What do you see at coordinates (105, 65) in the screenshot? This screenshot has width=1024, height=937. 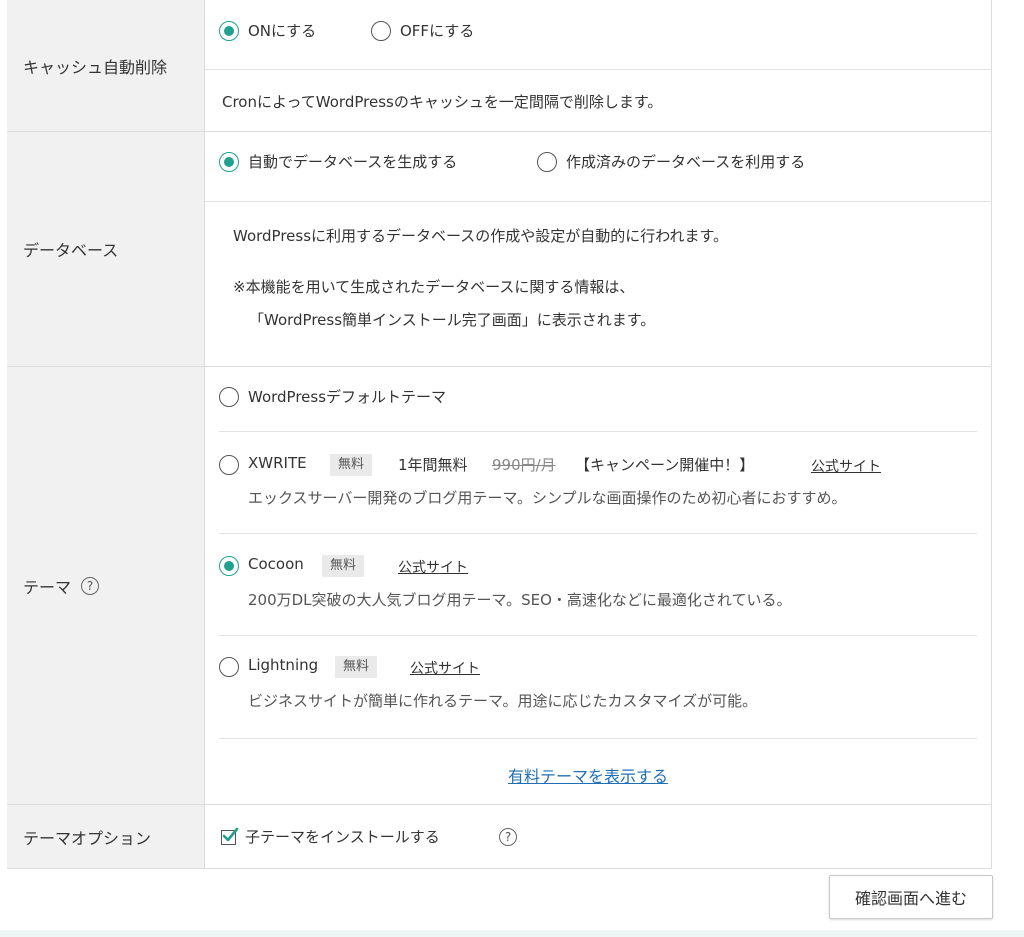 I see `cache-label: キャッシュ自動削除` at bounding box center [105, 65].